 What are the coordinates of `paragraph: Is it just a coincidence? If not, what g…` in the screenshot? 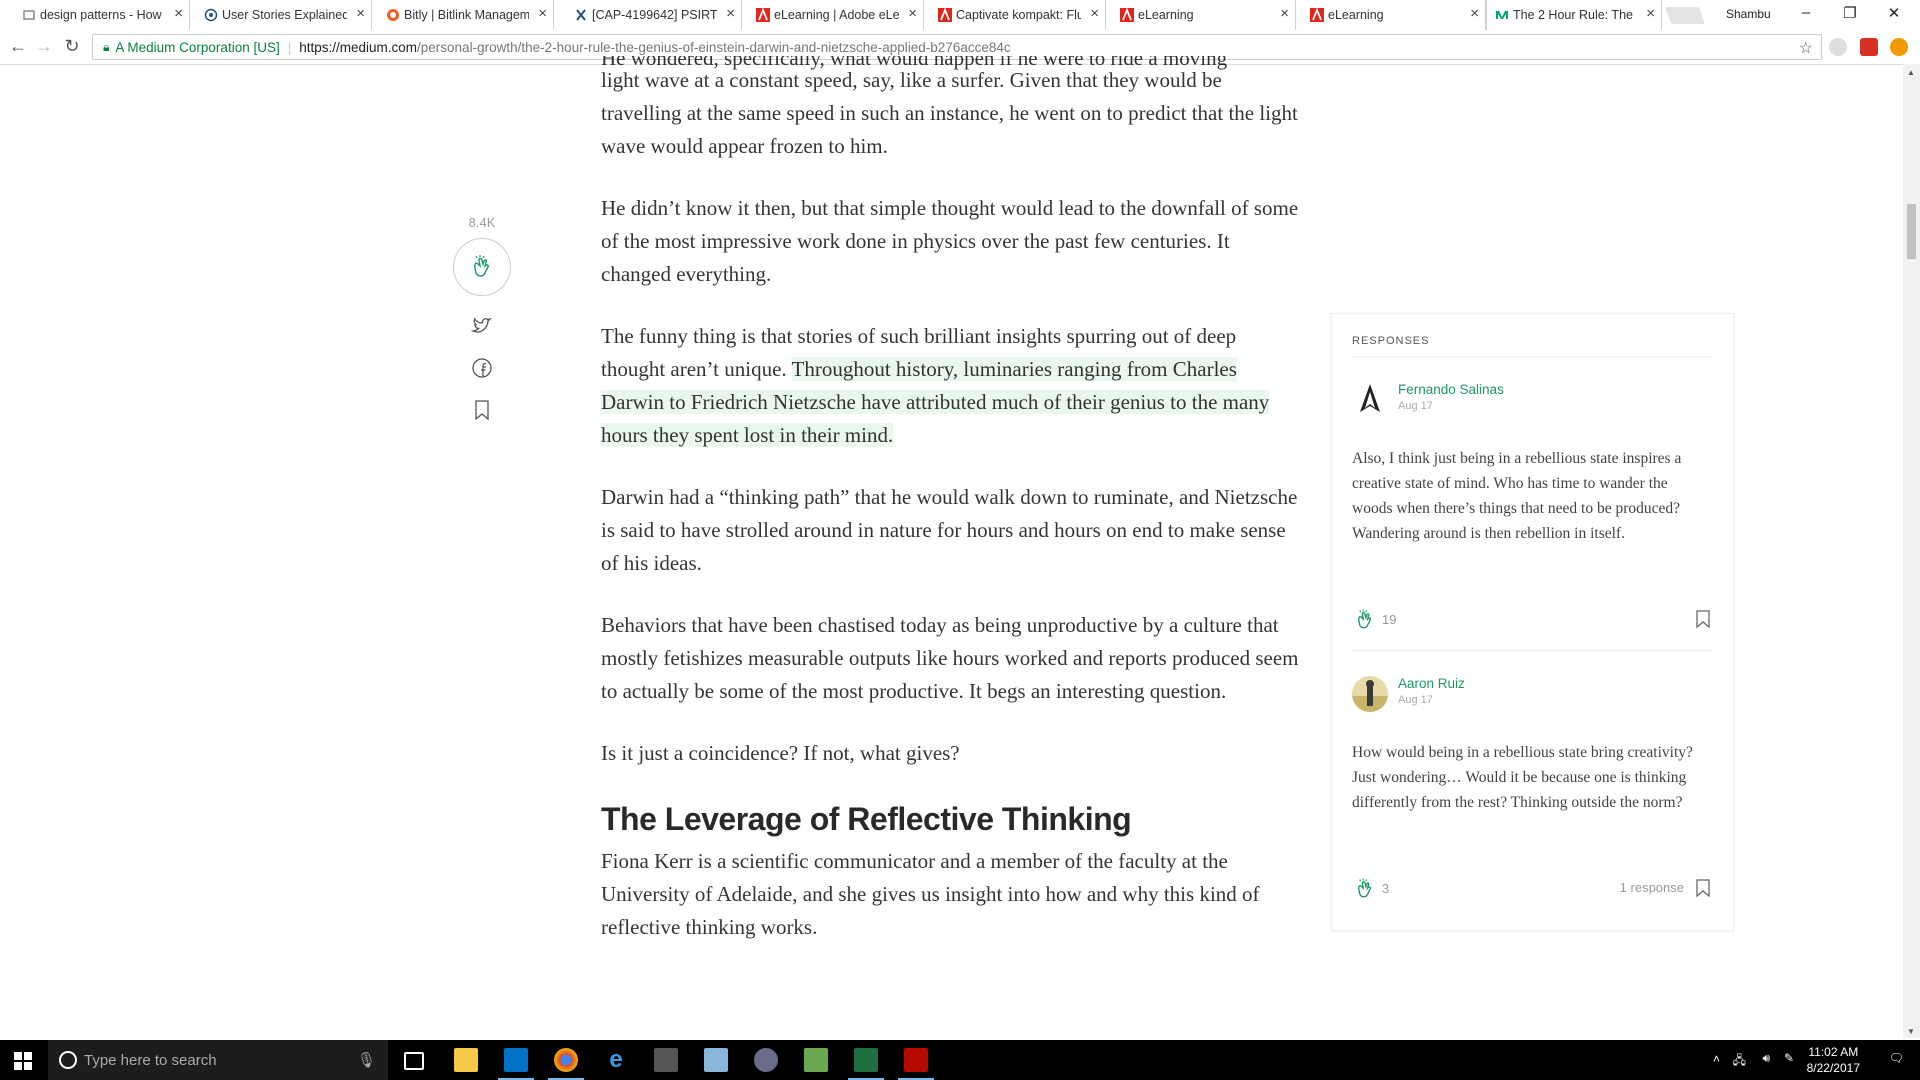 It's located at (780, 753).